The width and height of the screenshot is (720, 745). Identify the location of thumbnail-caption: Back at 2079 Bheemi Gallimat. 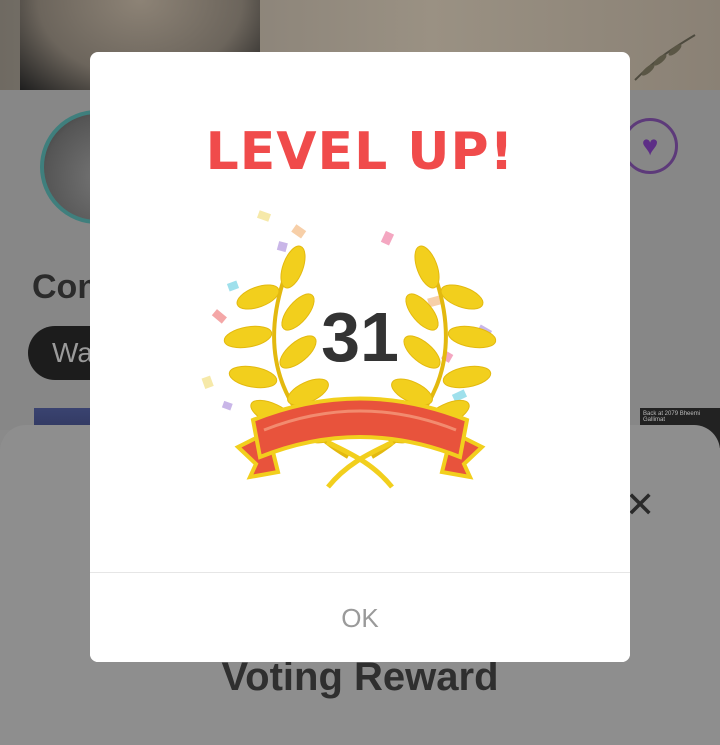
(672, 417).